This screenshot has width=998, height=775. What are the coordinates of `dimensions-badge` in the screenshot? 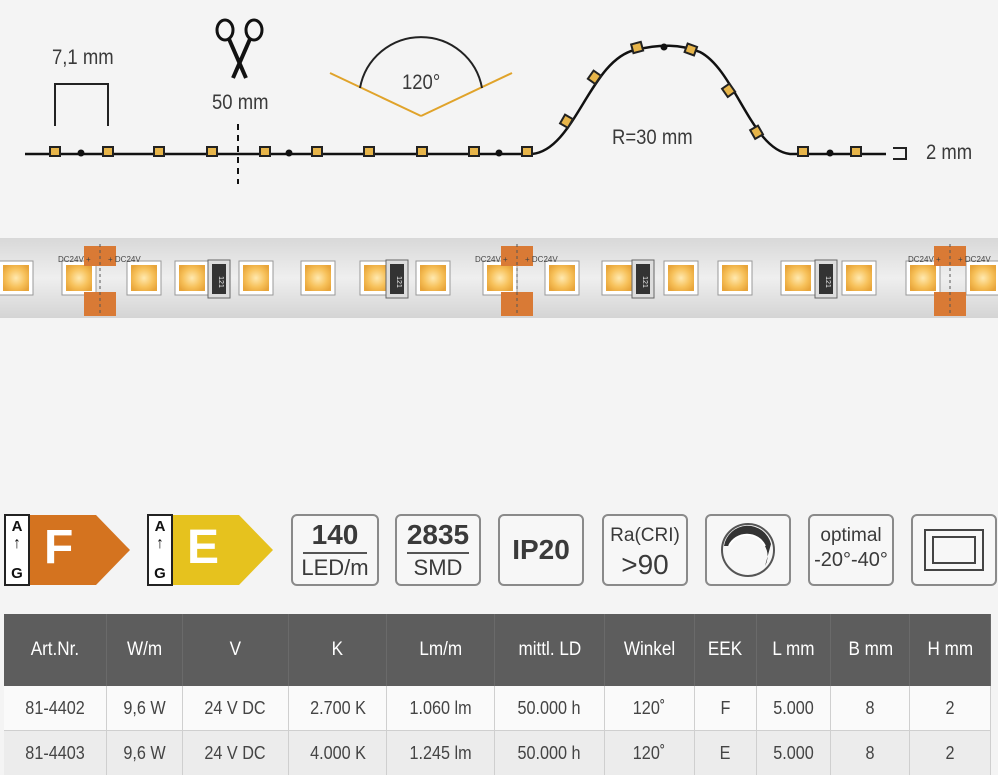 It's located at (954, 550).